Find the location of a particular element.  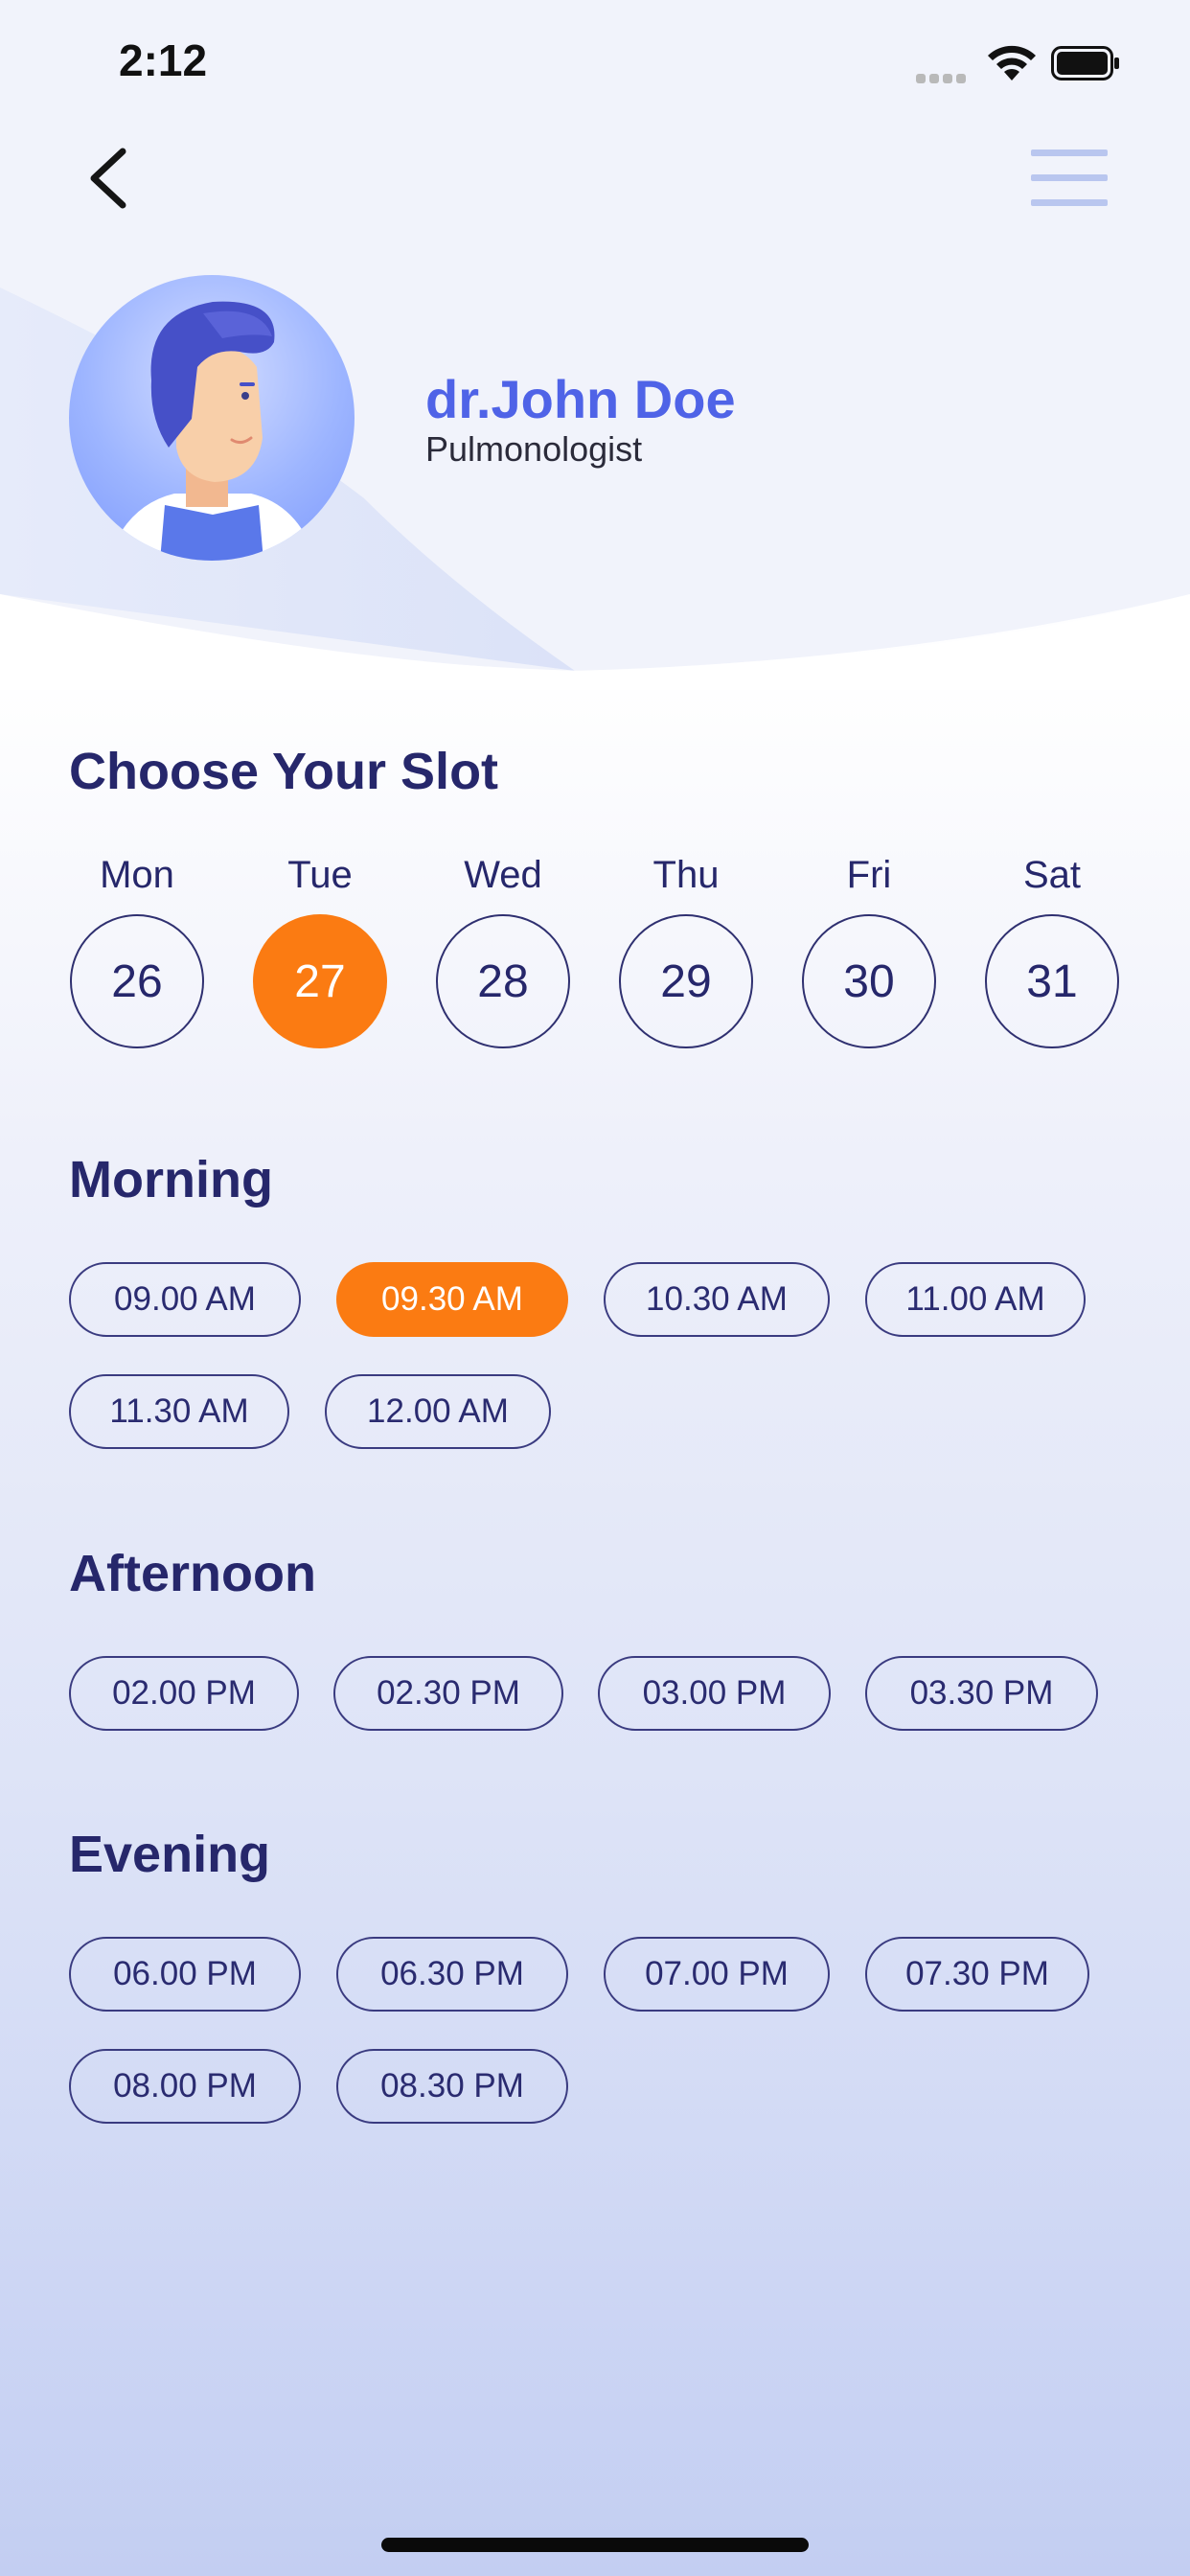

time-slot-chip: 07.30 PM is located at coordinates (977, 1974).